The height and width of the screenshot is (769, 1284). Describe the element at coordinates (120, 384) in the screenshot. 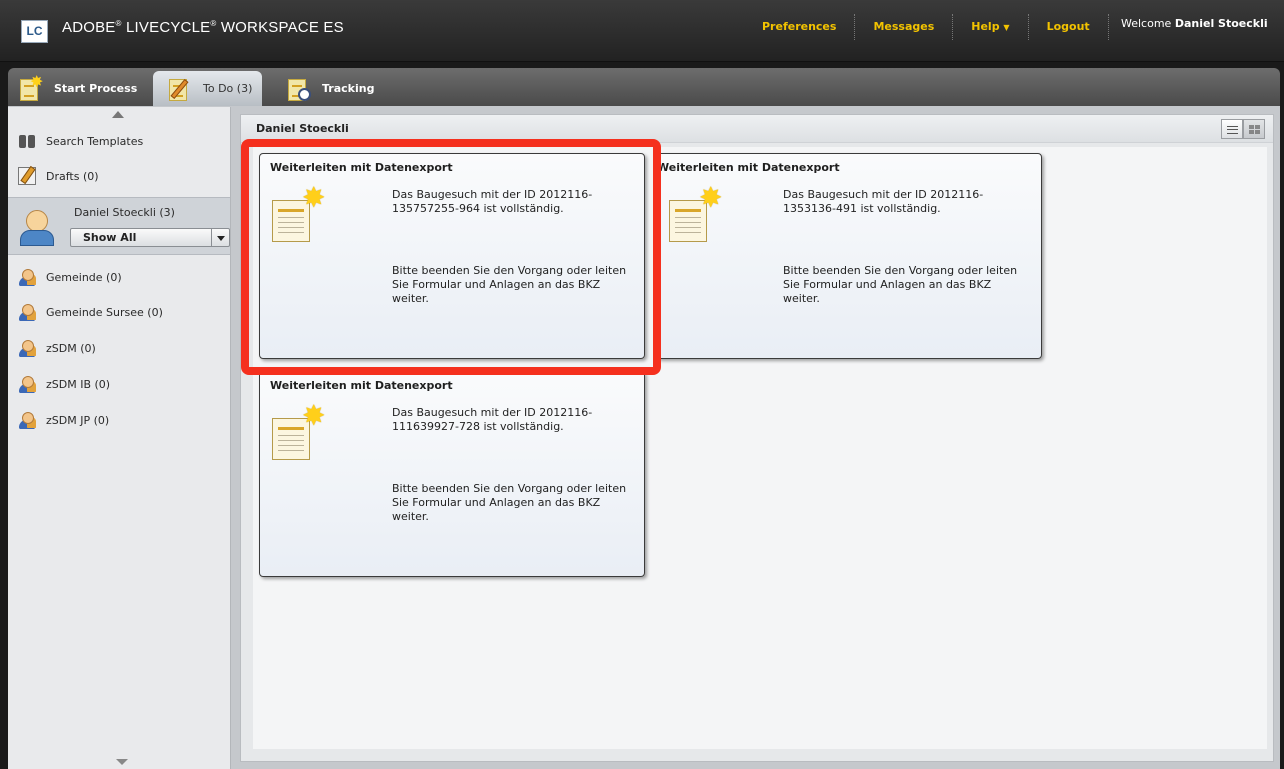

I see `sidebar-item-zsdm-ib: zSDM IB (0)` at that location.